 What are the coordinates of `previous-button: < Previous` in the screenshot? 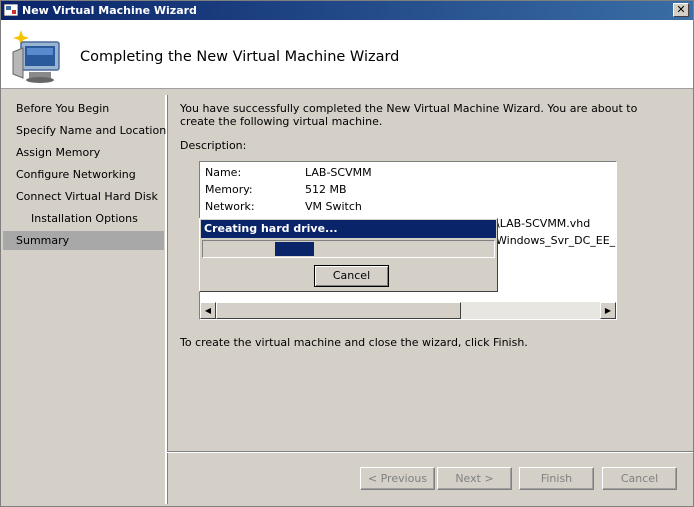 It's located at (397, 478).